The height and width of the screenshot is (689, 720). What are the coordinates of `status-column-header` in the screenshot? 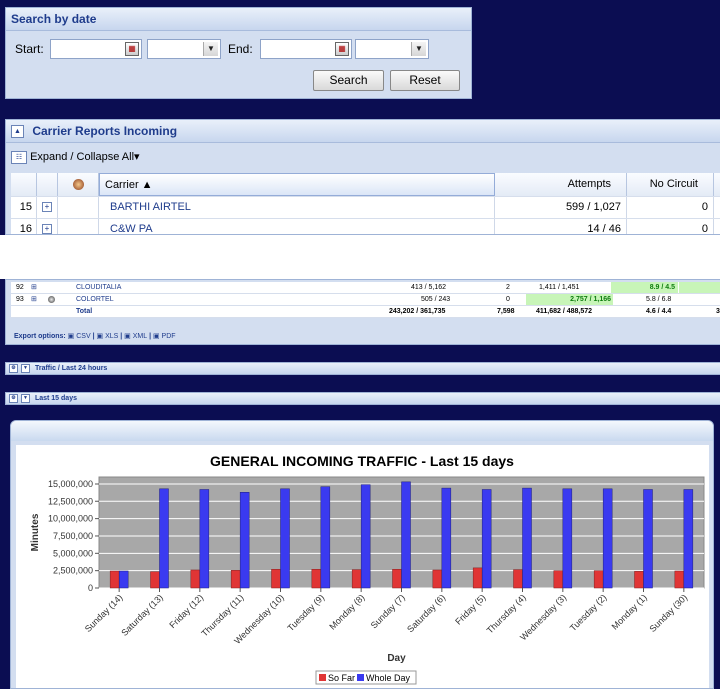 It's located at (78, 184).